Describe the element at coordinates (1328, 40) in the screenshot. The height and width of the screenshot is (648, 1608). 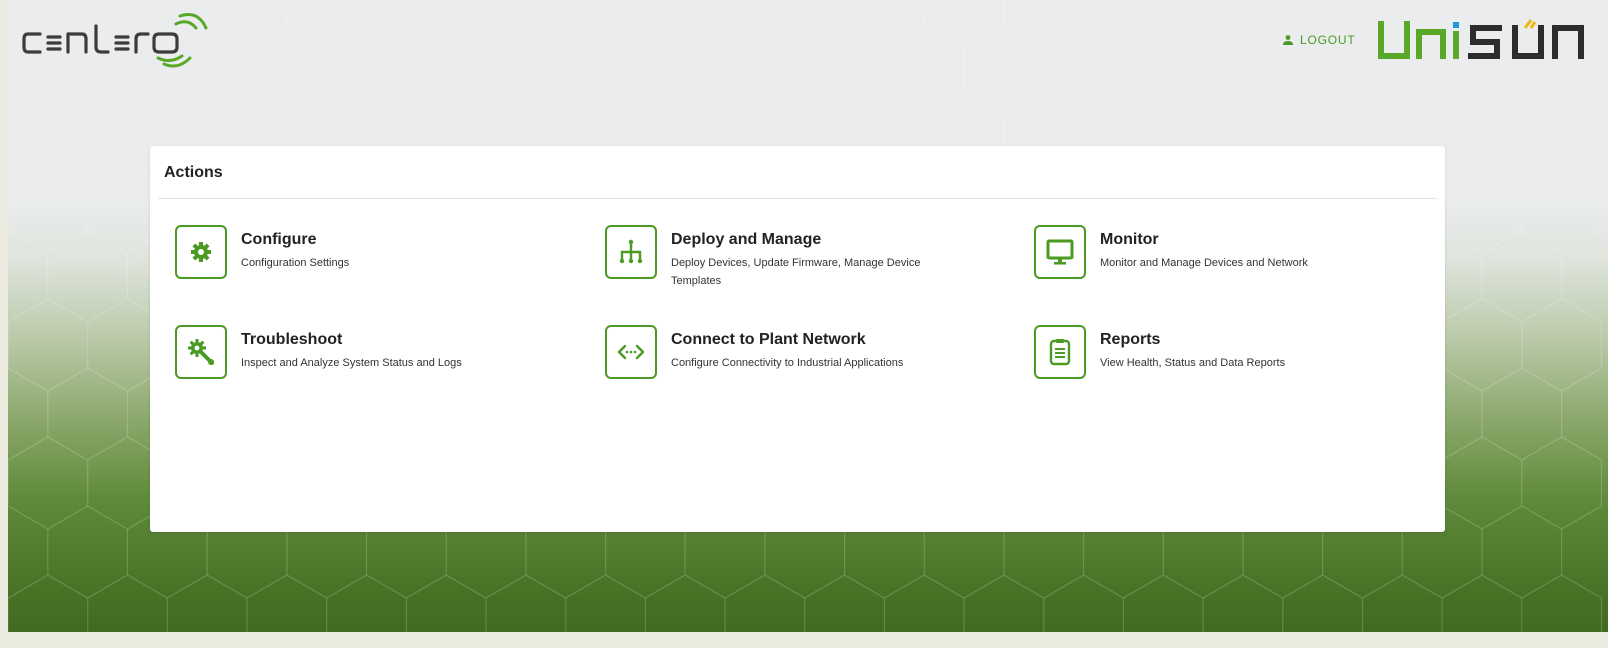
I see `logout-label: LOGOUT` at that location.